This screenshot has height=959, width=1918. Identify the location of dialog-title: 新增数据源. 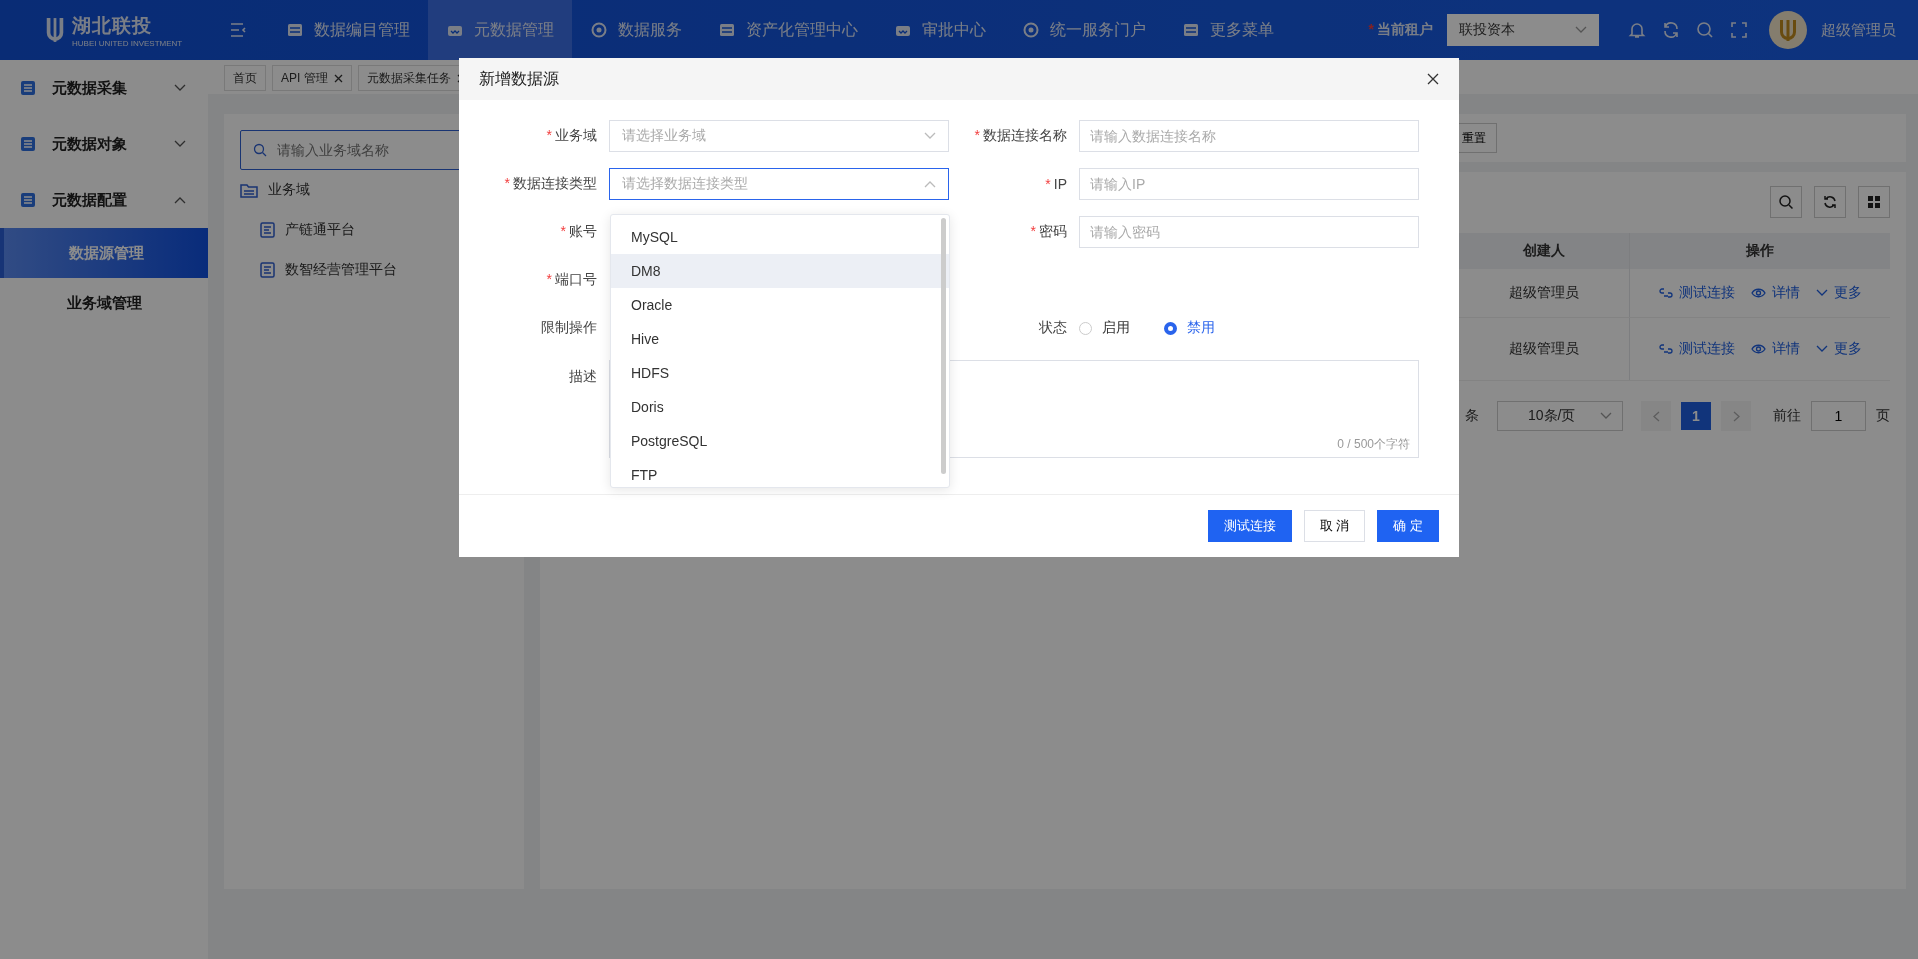
(519, 78).